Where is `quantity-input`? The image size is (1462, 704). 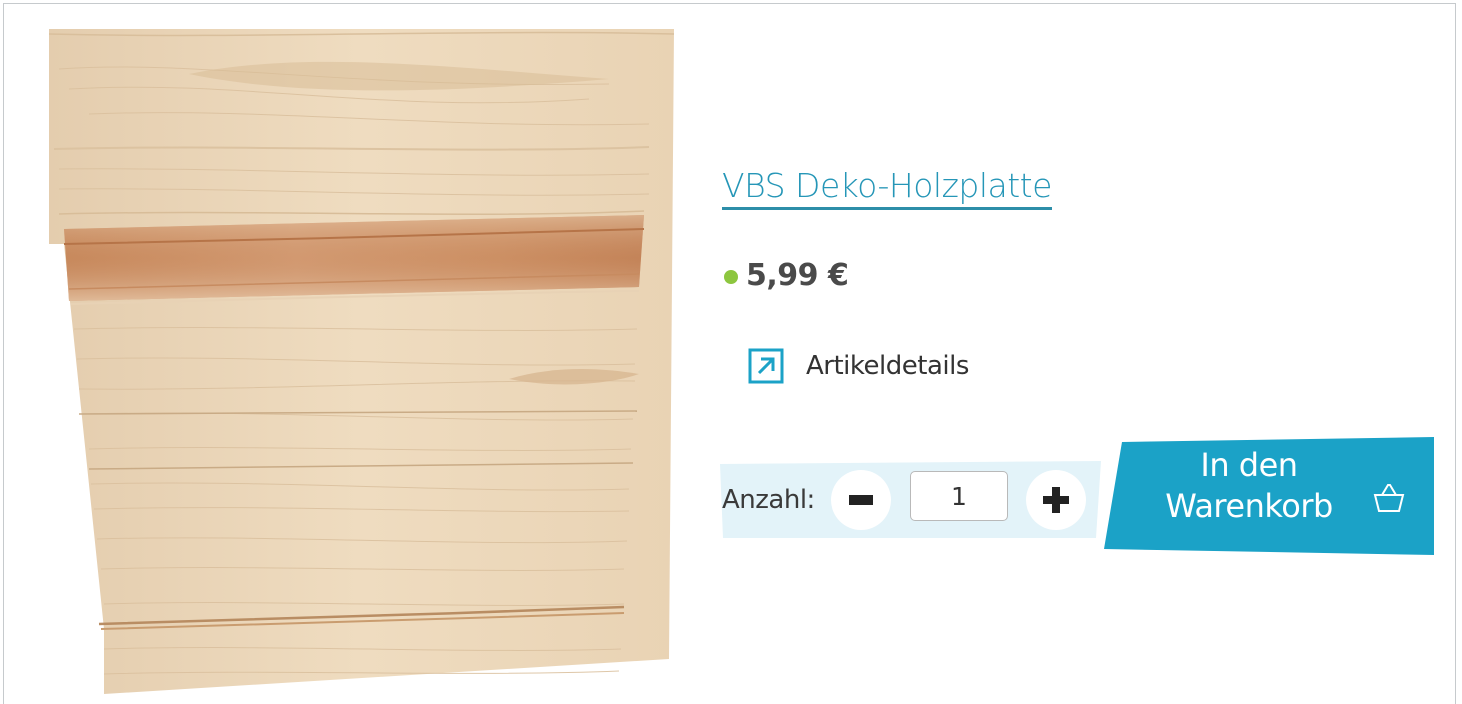
quantity-input is located at coordinates (959, 496).